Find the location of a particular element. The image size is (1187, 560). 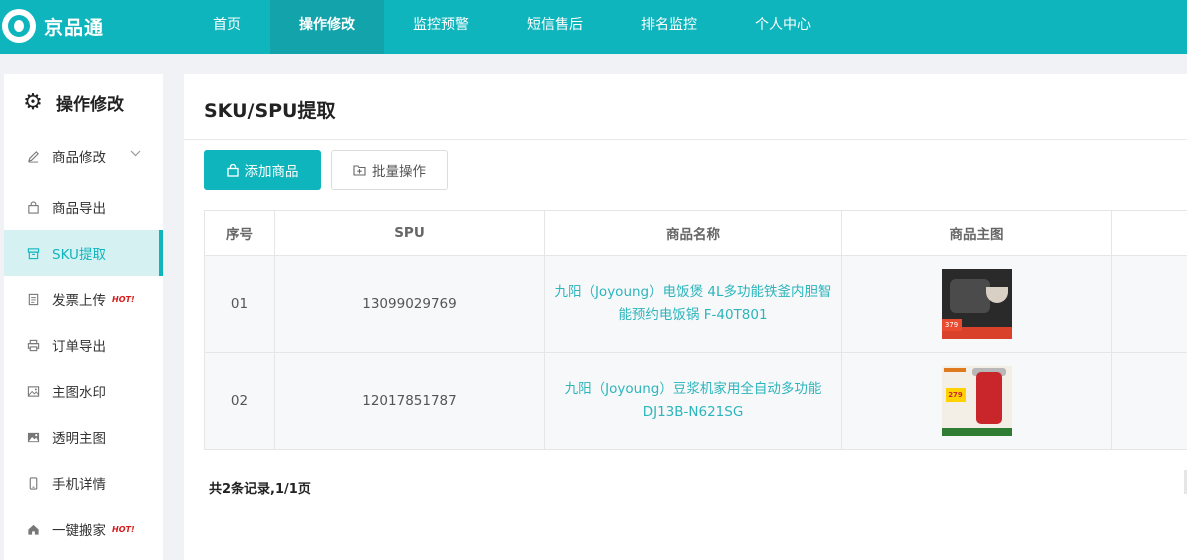

row-index: 01 is located at coordinates (239, 304).